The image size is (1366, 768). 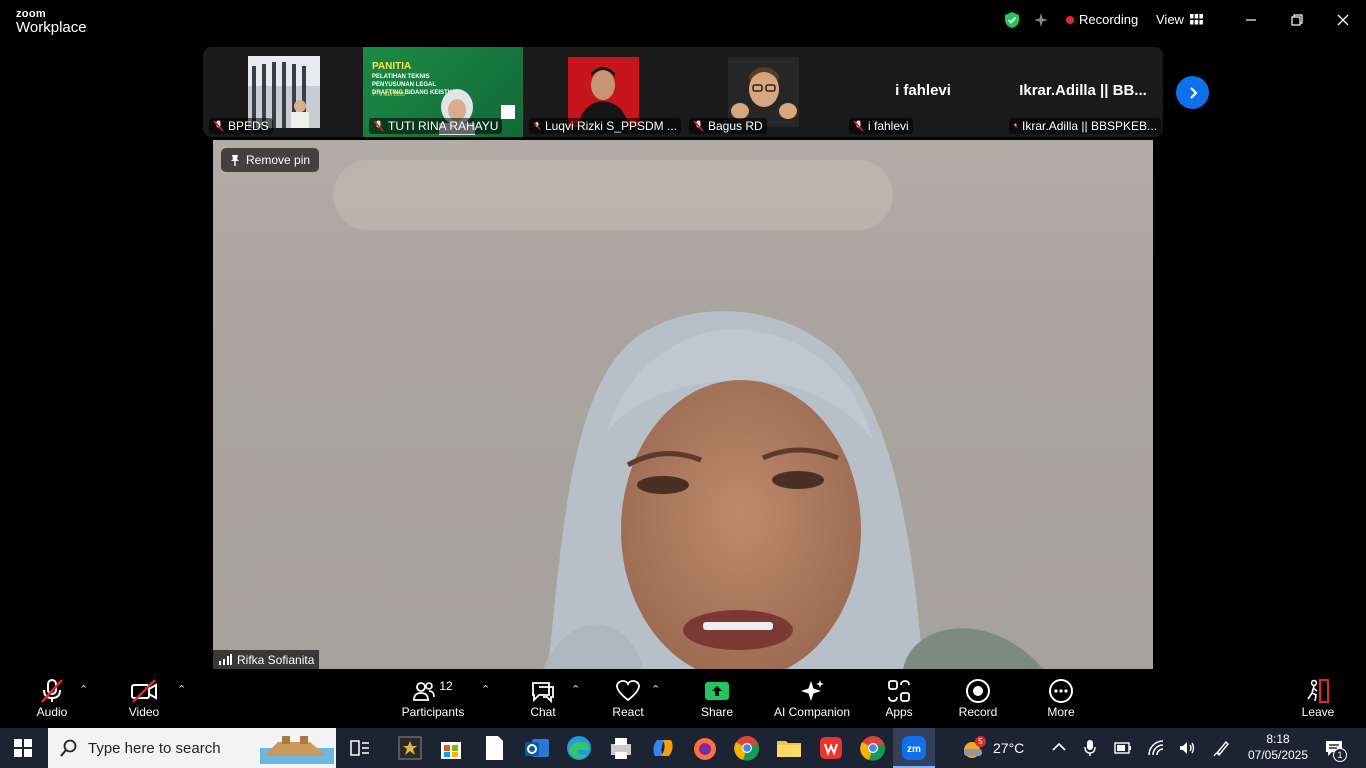 What do you see at coordinates (789, 748) in the screenshot?
I see `file-explorer-icon` at bounding box center [789, 748].